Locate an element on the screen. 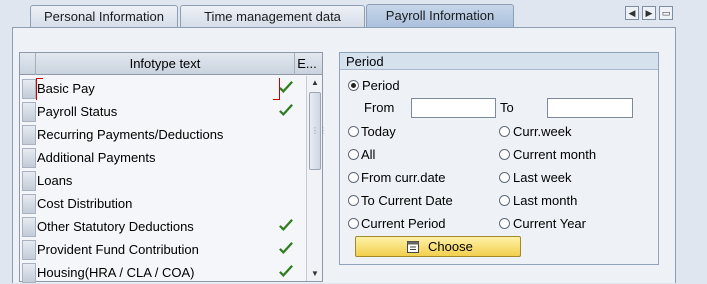 The width and height of the screenshot is (707, 284). radio-option-label: To Current Date is located at coordinates (407, 200).